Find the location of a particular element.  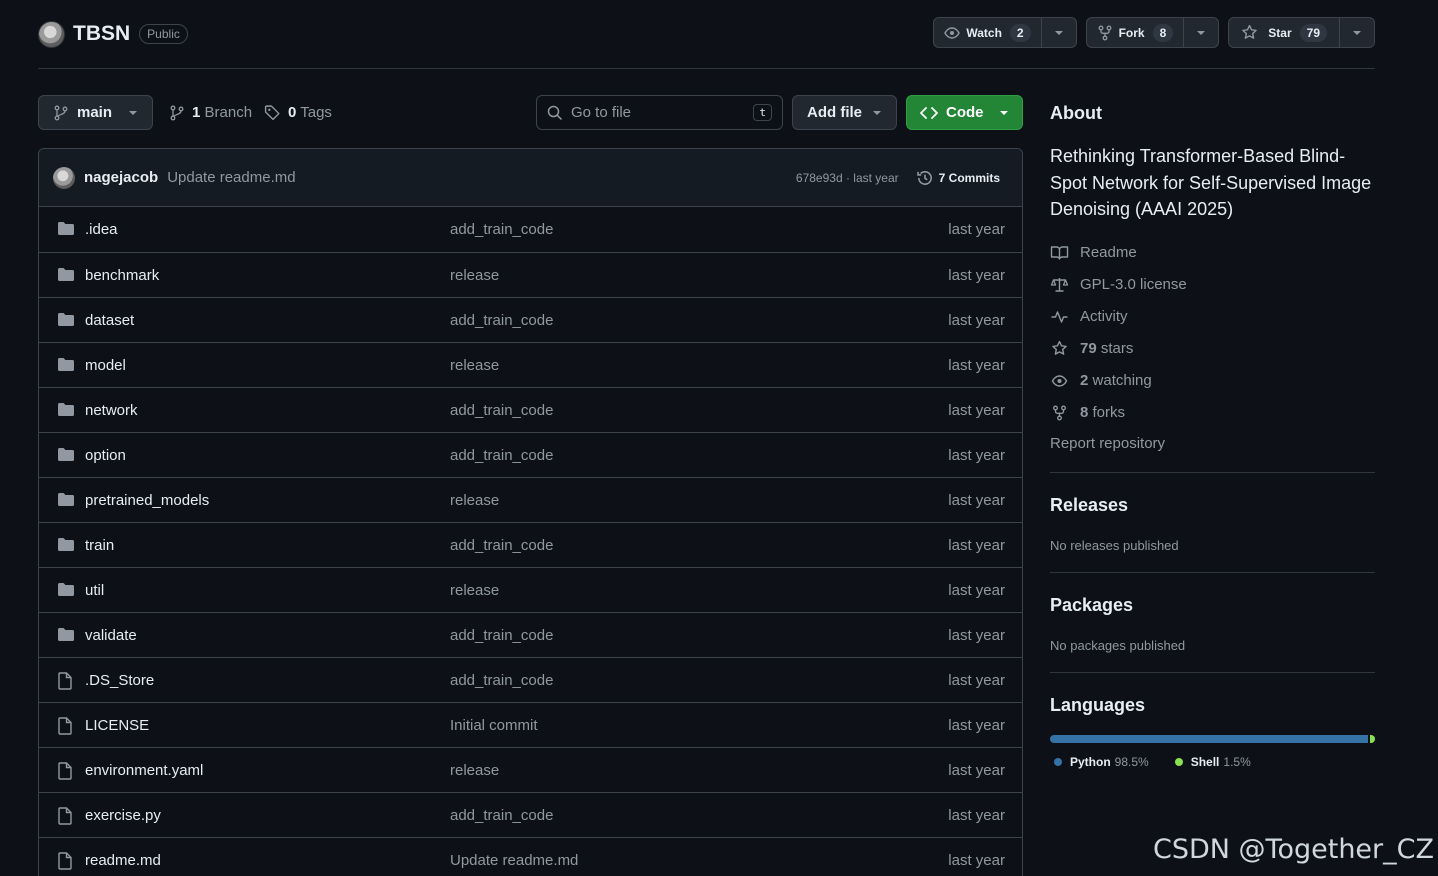

go-to-file-input: Go to file t is located at coordinates (659, 112).